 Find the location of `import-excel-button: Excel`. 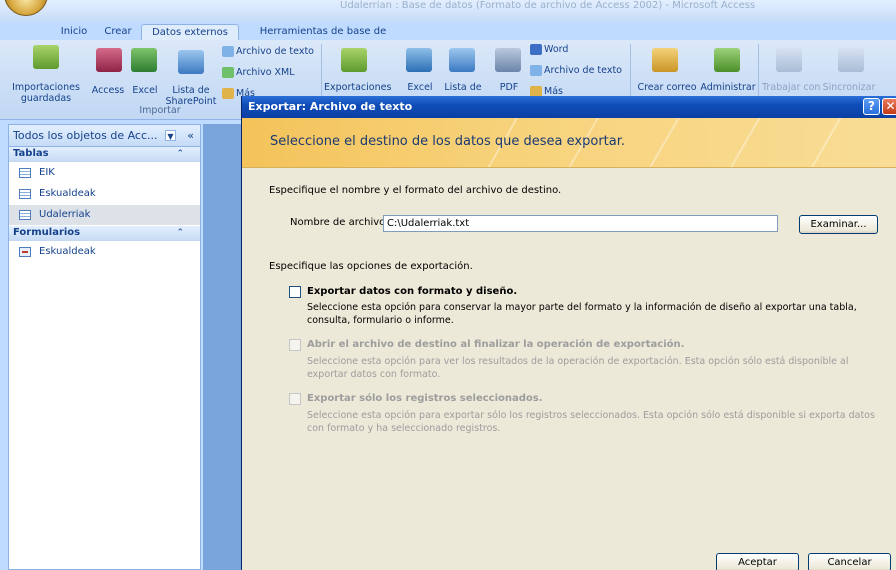

import-excel-button: Excel is located at coordinates (145, 90).